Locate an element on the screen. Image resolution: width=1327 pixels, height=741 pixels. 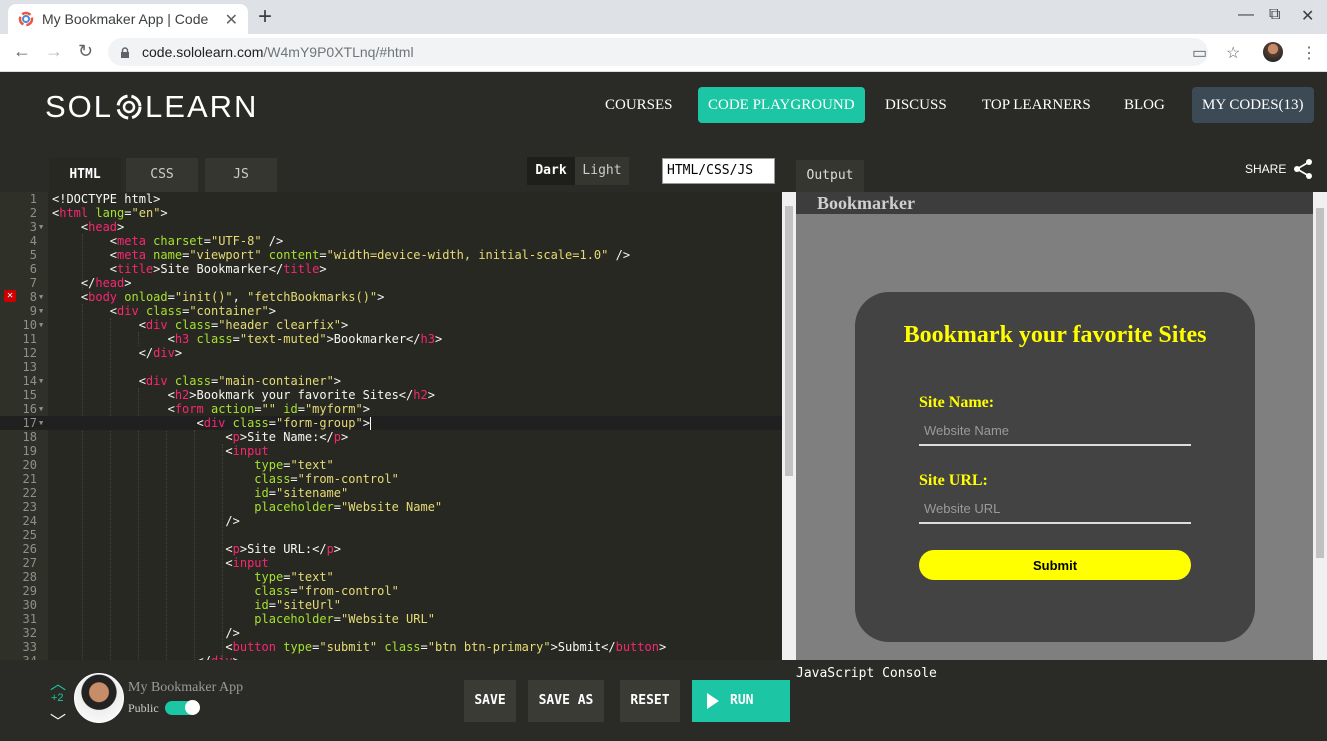
close-window-icon: ✕ is located at coordinates (1307, 16).